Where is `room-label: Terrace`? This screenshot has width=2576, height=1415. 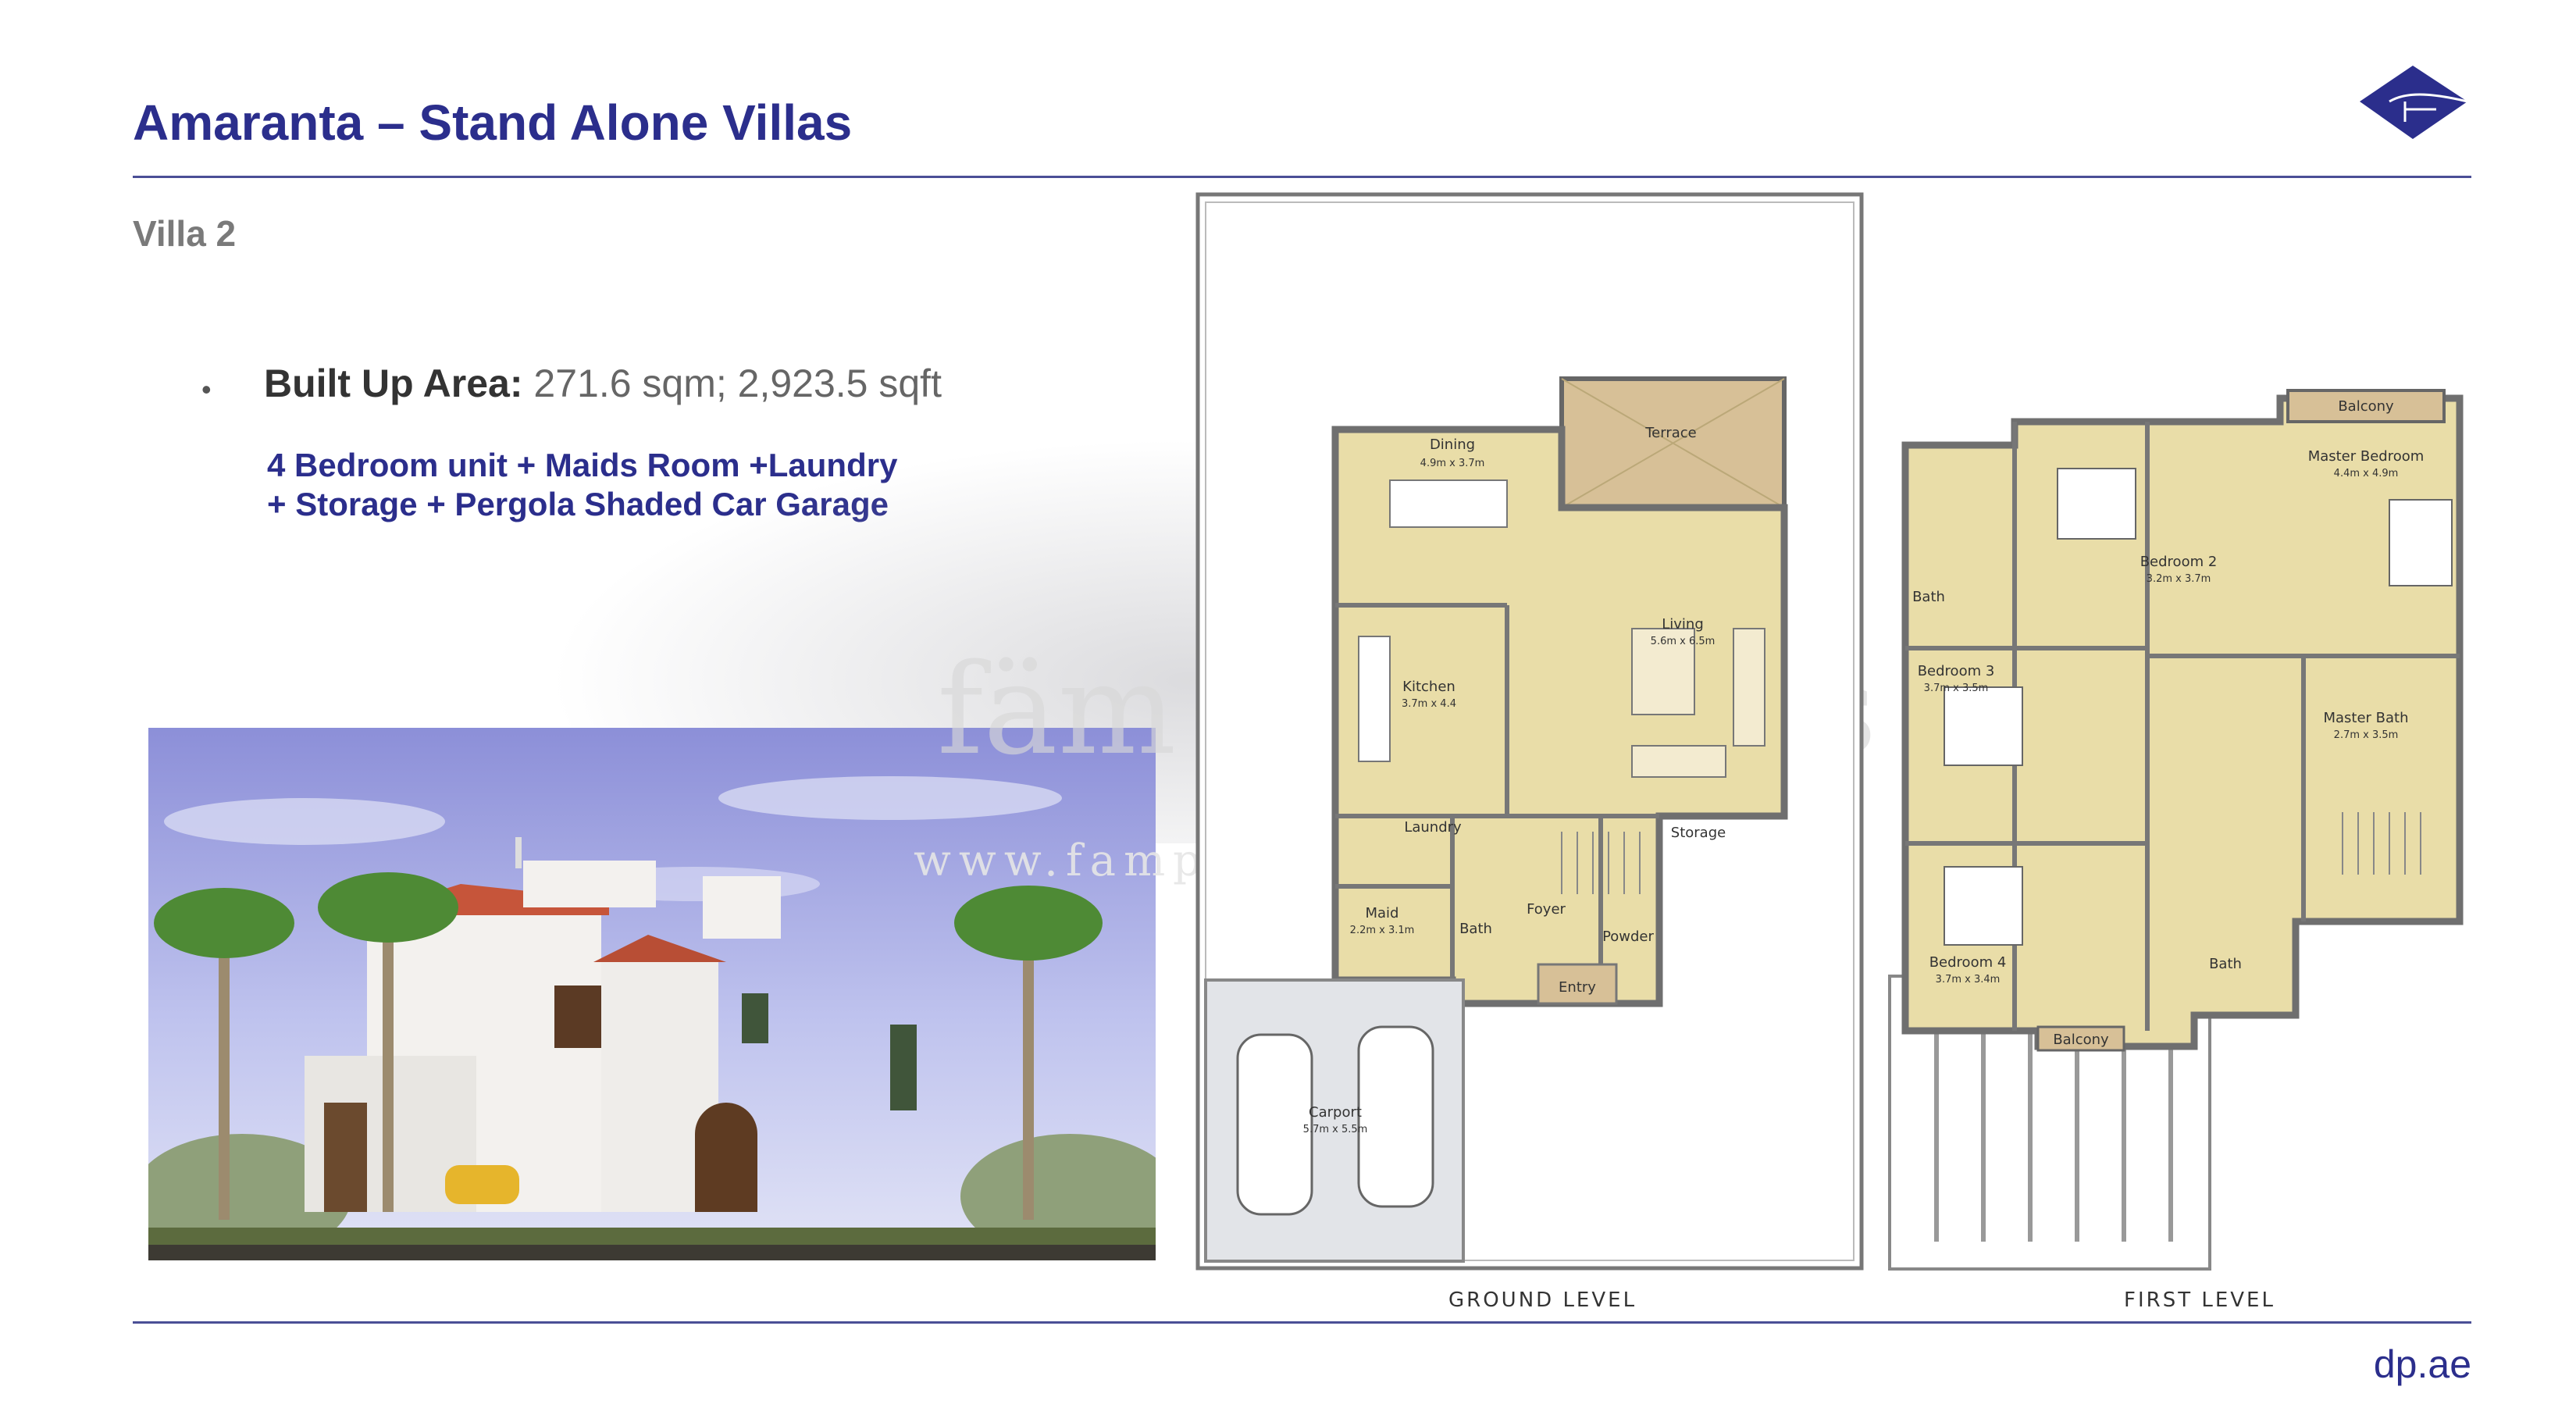
room-label: Terrace is located at coordinates (1670, 433).